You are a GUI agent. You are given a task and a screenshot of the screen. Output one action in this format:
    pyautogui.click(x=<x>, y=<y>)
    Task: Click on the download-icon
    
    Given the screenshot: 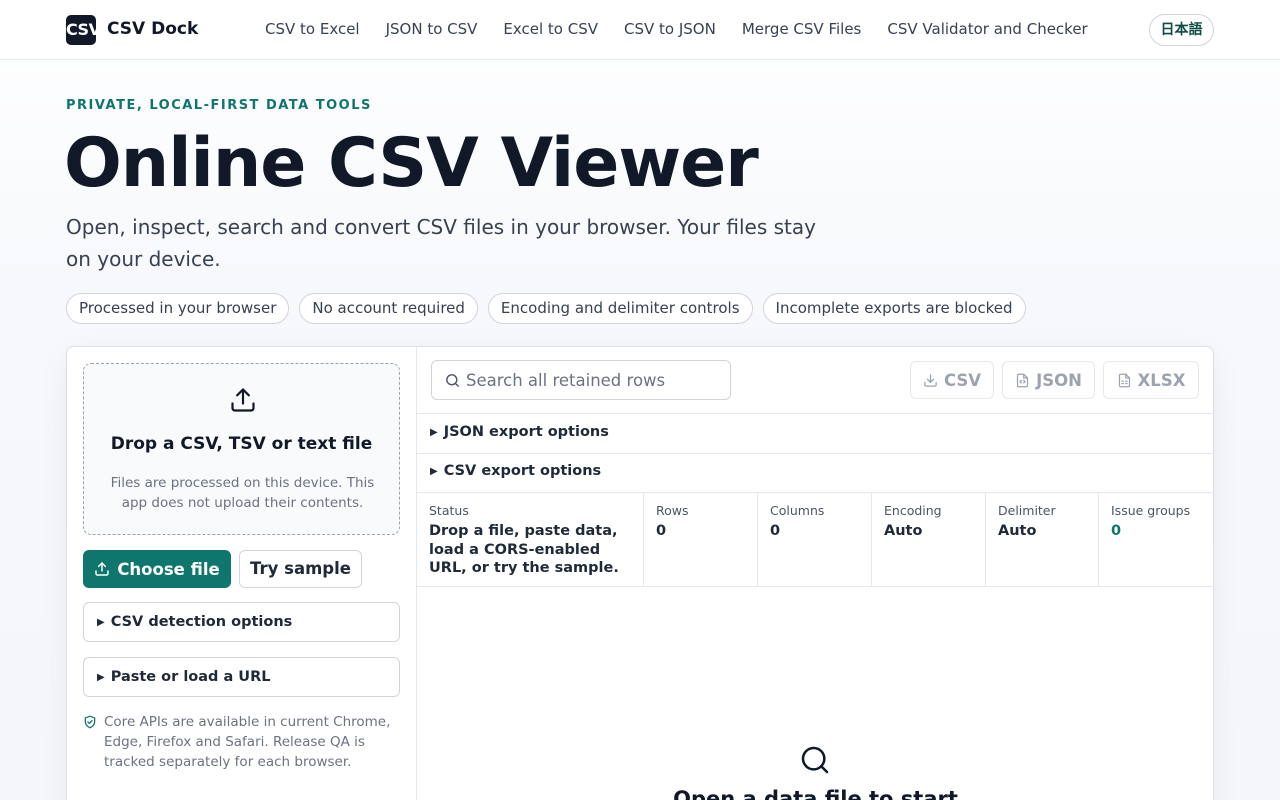 What is the action you would take?
    pyautogui.click(x=930, y=380)
    